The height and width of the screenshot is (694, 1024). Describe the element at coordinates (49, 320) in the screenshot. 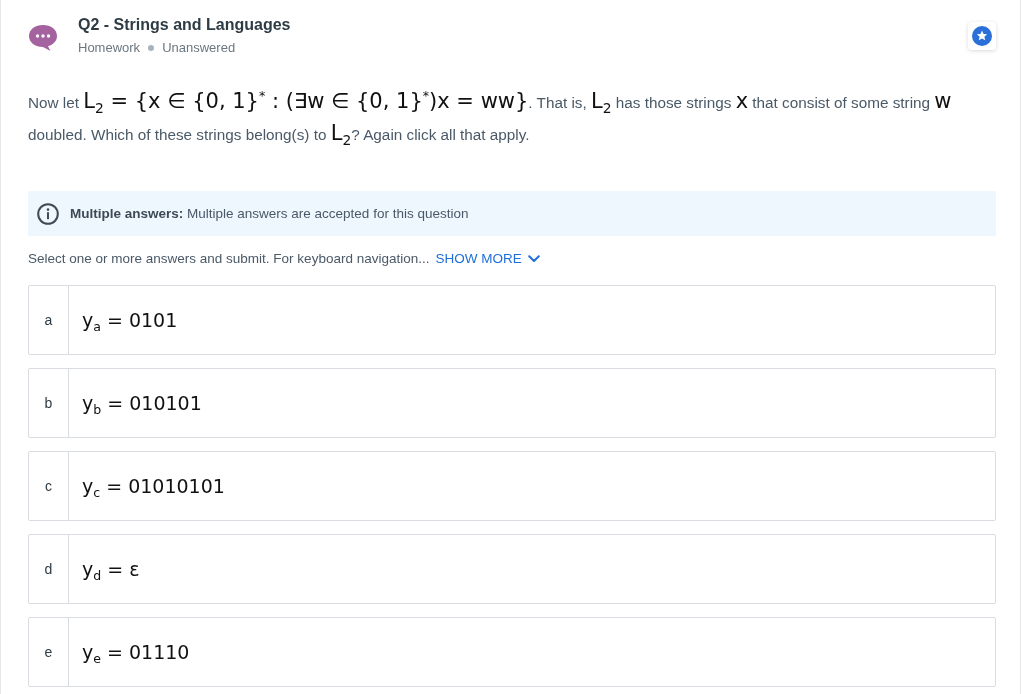

I see `option-letter: a` at that location.